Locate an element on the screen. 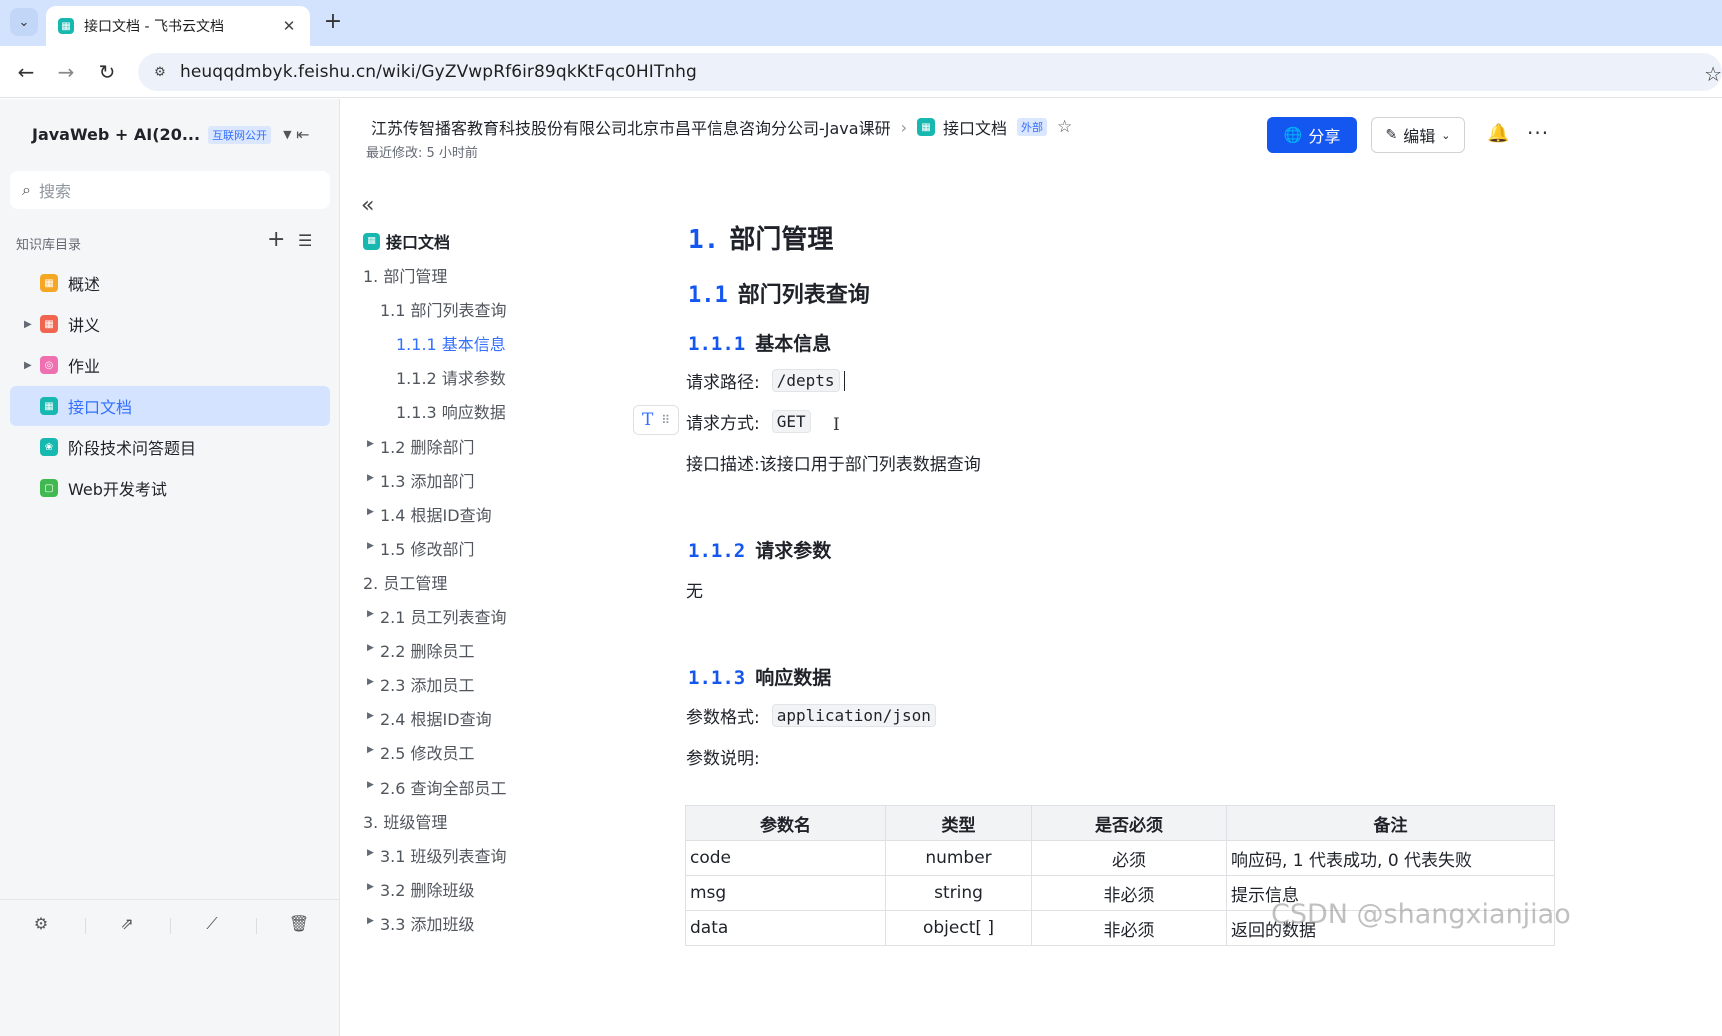  sidebar-item-tech-qa: ❀ 阶段技术问答题目 is located at coordinates (170, 447).